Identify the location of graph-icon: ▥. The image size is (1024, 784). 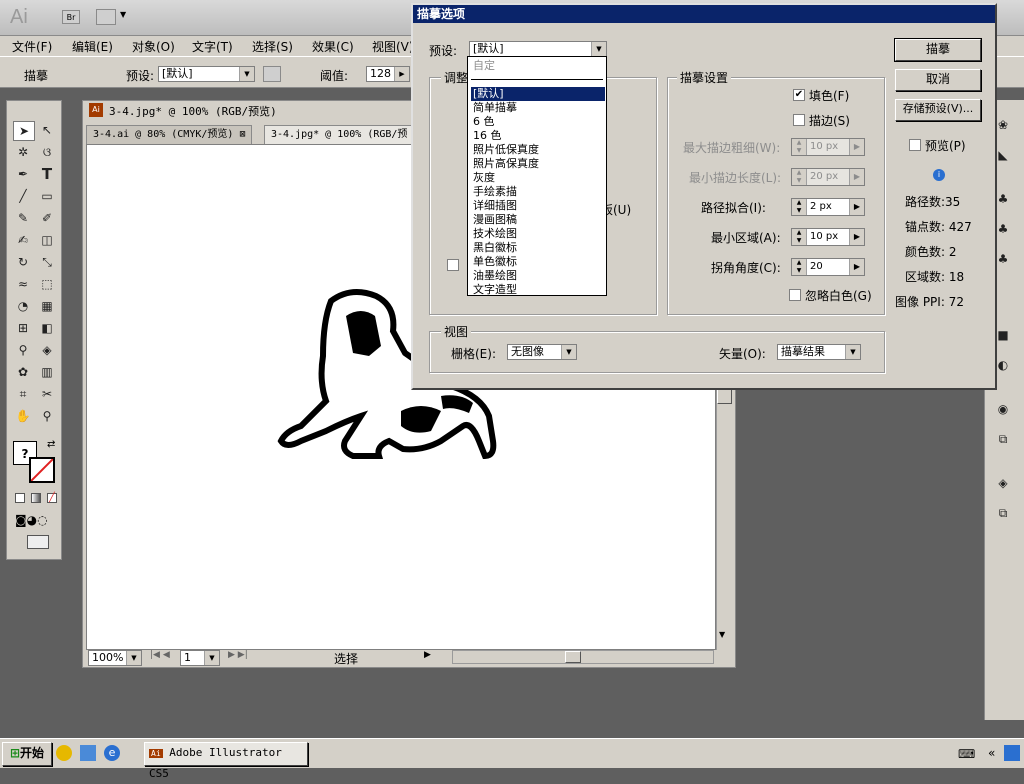
(47, 372).